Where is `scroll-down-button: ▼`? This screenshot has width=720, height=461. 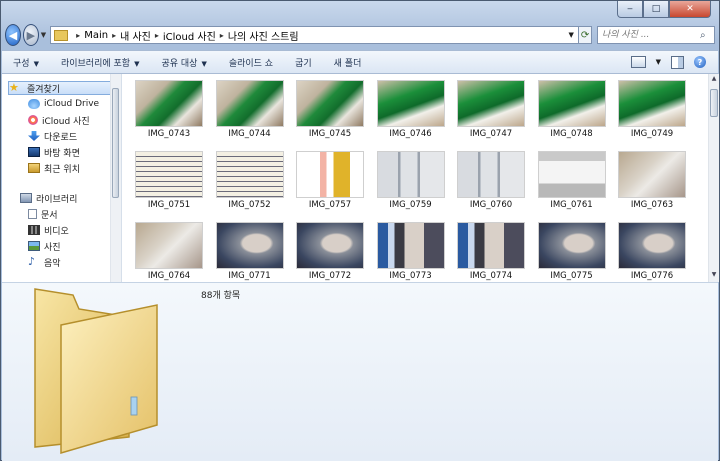
scroll-down-button: ▼ is located at coordinates (714, 276).